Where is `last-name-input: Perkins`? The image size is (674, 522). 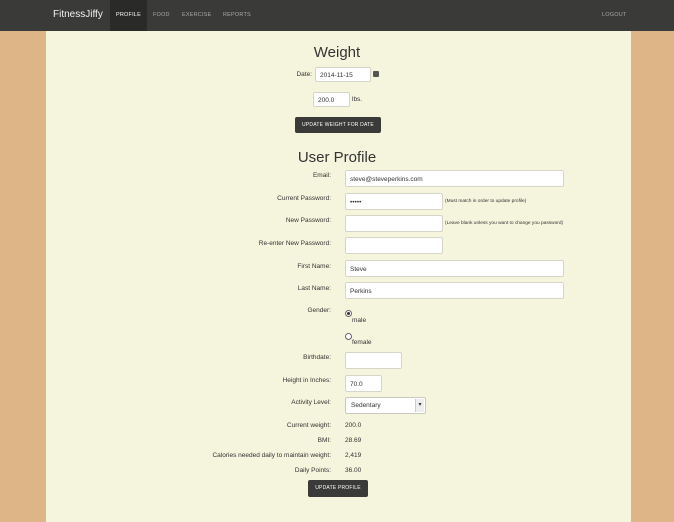 last-name-input: Perkins is located at coordinates (454, 290).